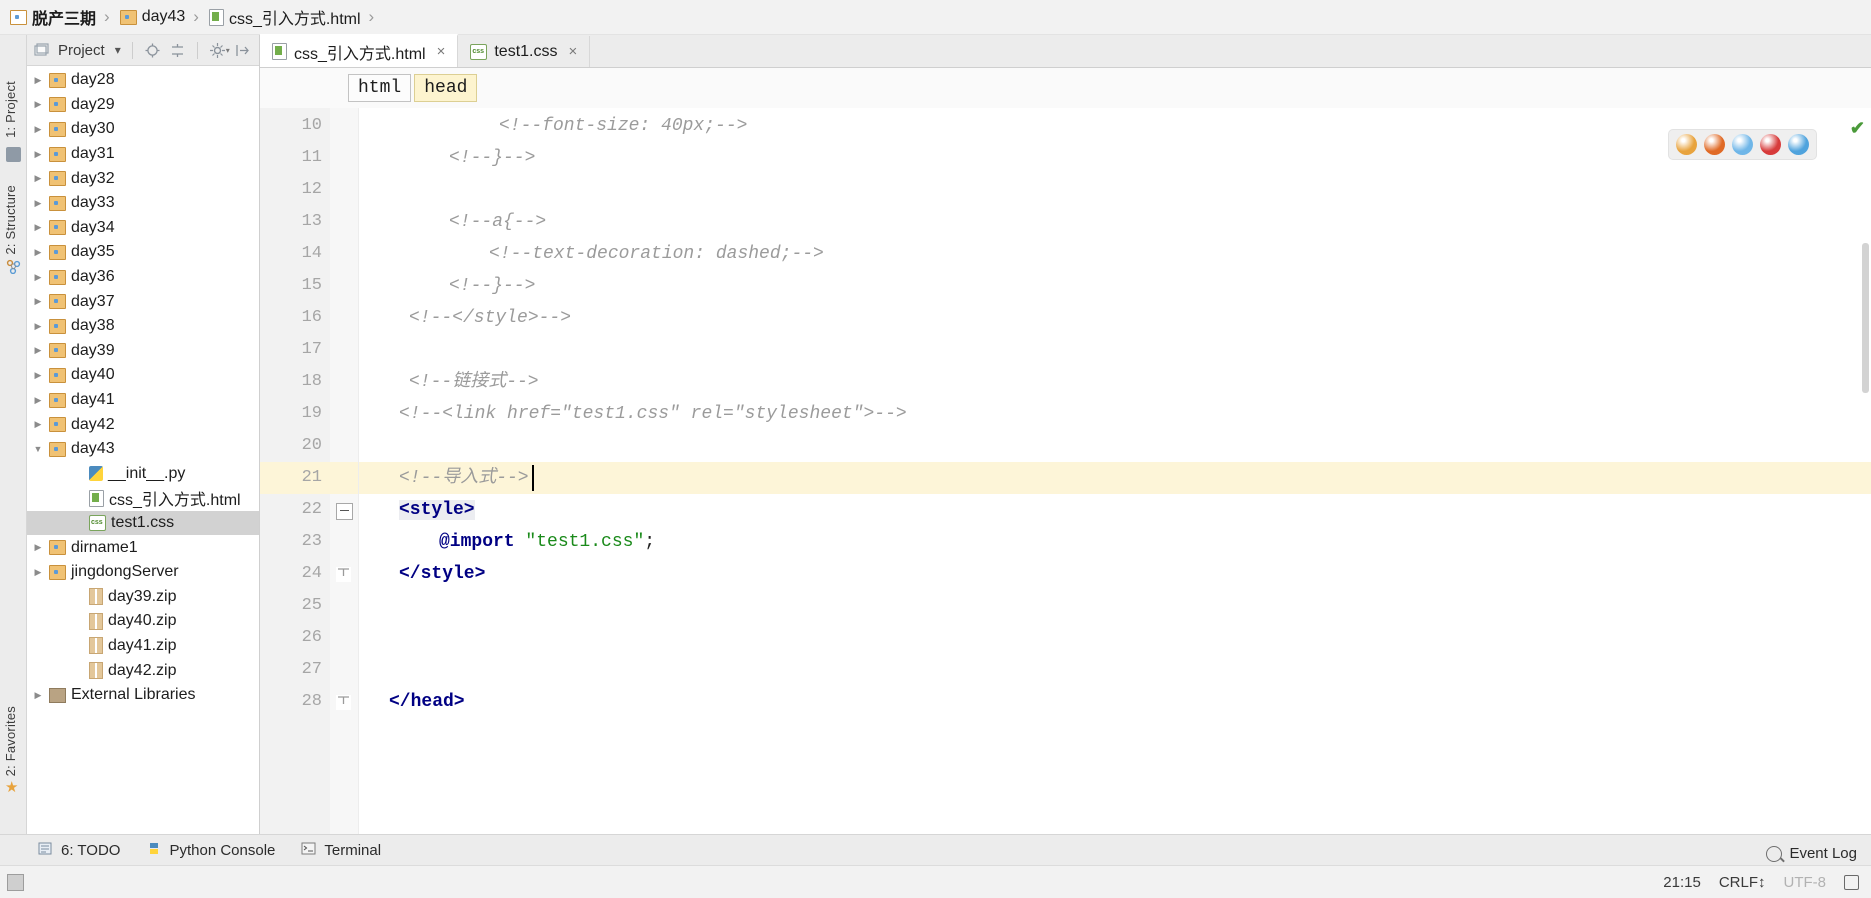 The width and height of the screenshot is (1871, 898). I want to click on code-line: </head>, so click(427, 702).